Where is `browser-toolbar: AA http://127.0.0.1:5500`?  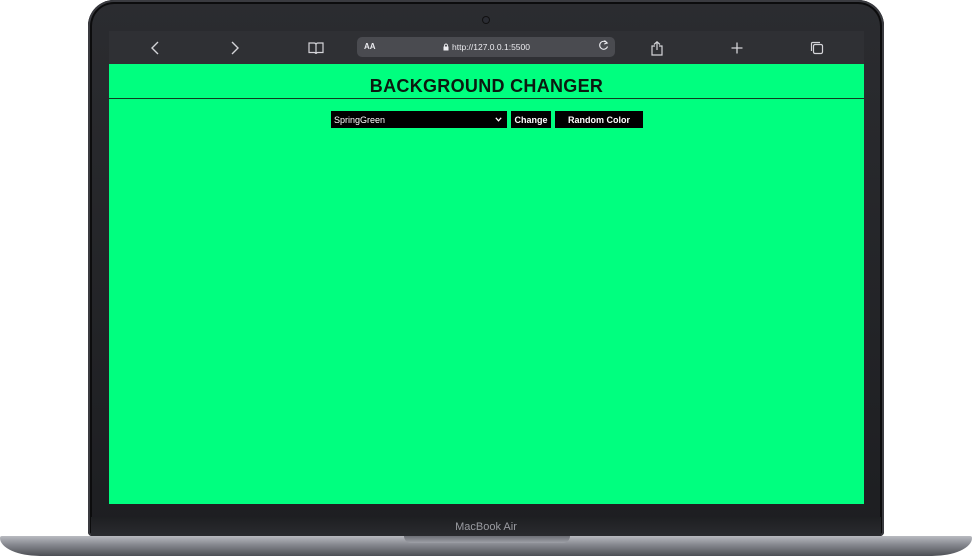
browser-toolbar: AA http://127.0.0.1:5500 is located at coordinates (486, 47).